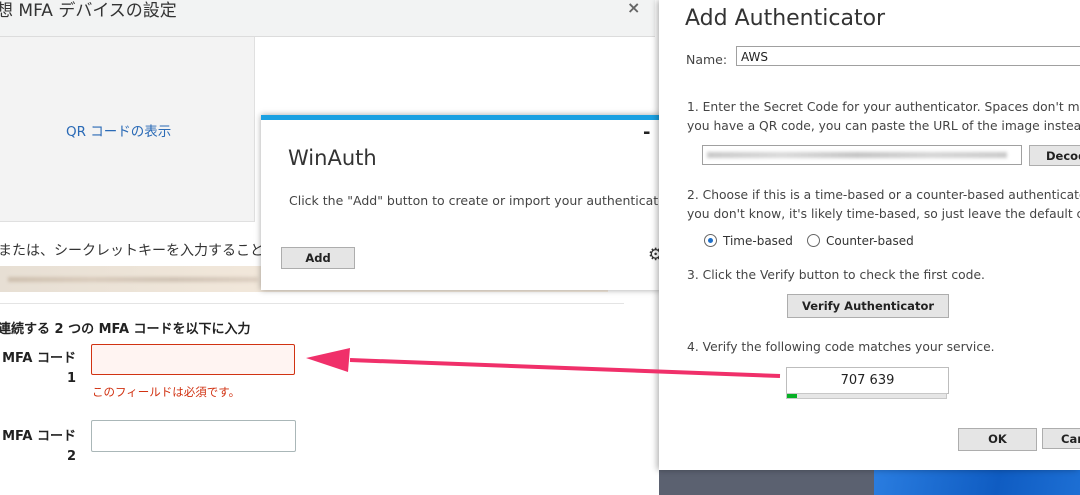  What do you see at coordinates (132, 251) in the screenshot?
I see `secret-key-prompt: または、シークレットキーを入力すること` at bounding box center [132, 251].